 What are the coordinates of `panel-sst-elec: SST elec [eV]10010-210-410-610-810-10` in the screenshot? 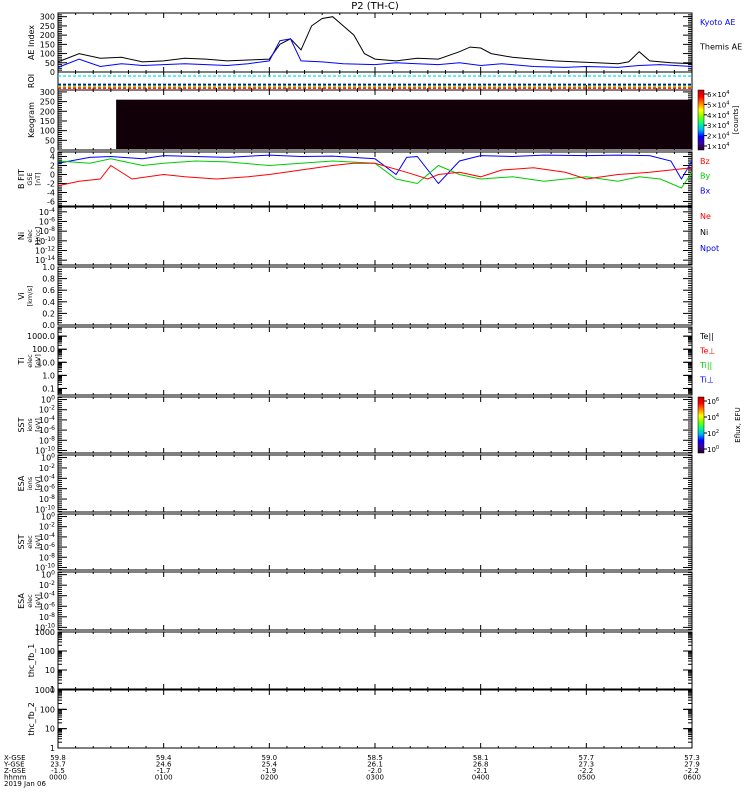 It's located at (355, 542).